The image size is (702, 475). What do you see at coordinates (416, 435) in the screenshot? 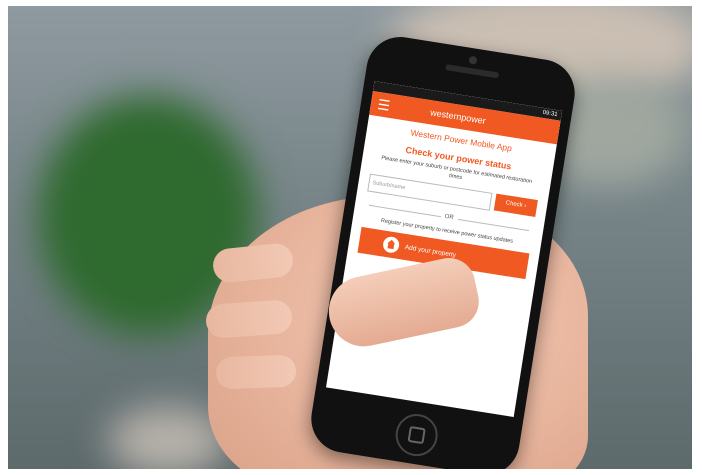
I see `home-button` at bounding box center [416, 435].